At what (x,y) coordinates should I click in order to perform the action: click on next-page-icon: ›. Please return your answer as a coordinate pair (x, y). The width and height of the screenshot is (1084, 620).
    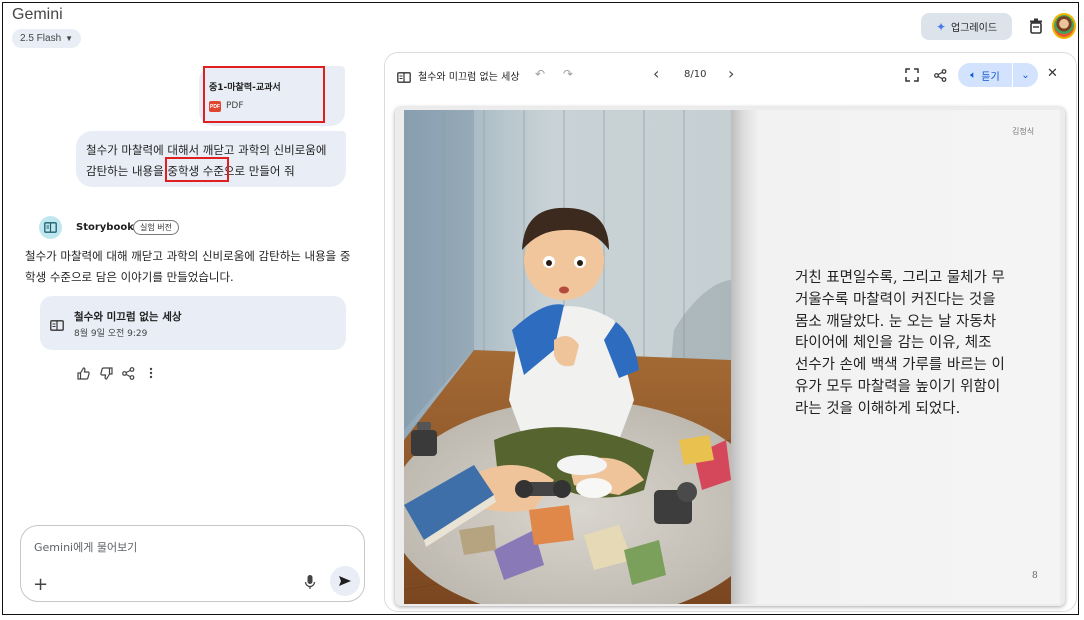
    Looking at the image, I should click on (731, 73).